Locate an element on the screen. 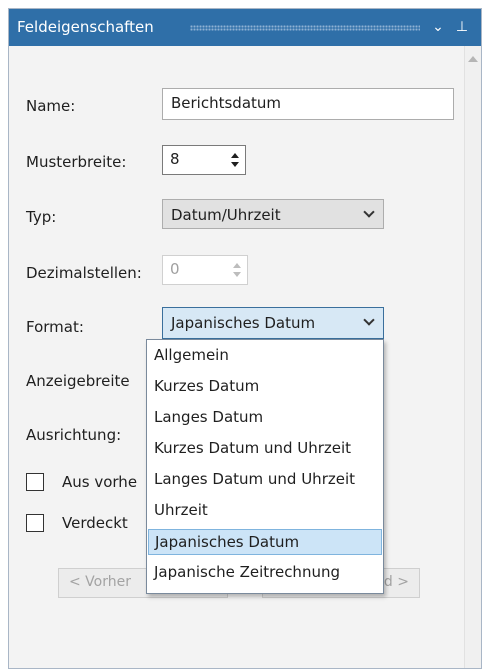 The image size is (485, 669). next-button-label: d > is located at coordinates (396, 582).